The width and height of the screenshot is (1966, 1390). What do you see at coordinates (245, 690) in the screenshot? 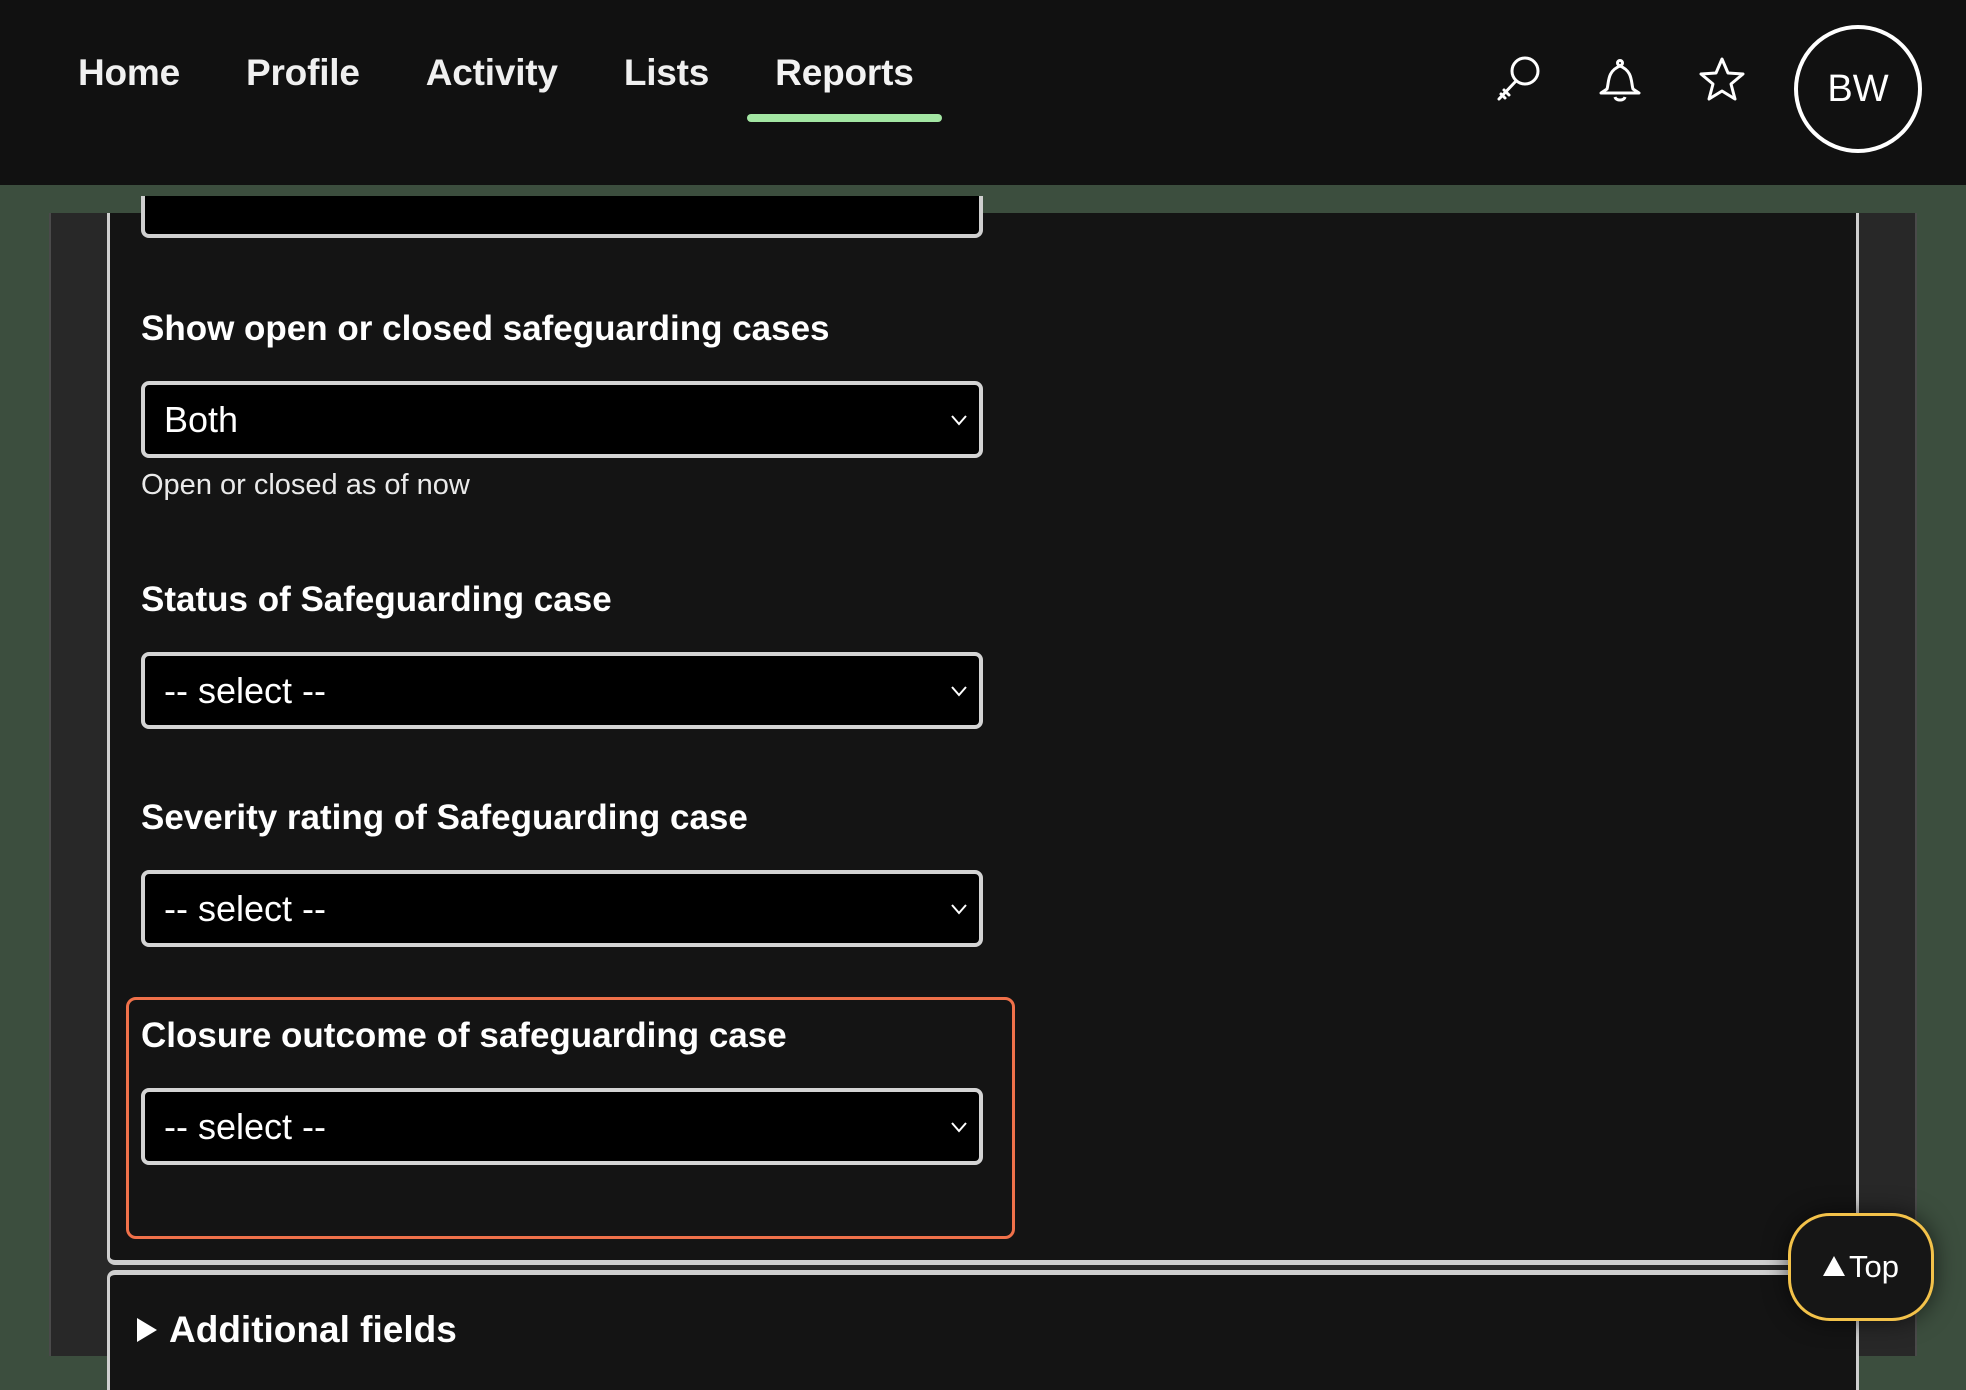
I see `status-value: -- select --` at bounding box center [245, 690].